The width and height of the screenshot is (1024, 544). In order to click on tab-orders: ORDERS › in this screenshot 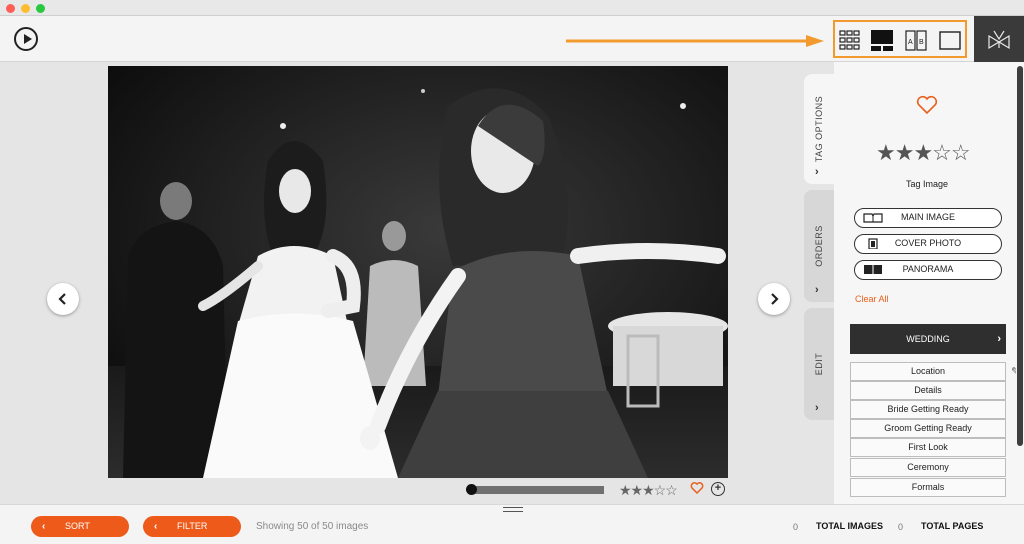, I will do `click(819, 246)`.